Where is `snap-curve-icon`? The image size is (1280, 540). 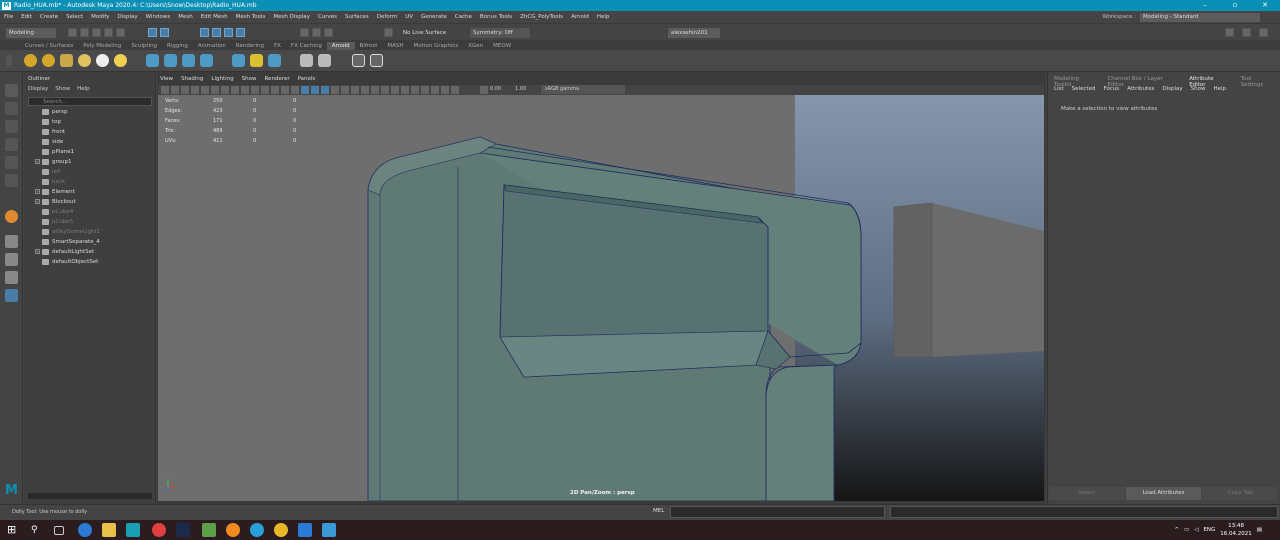
snap-curve-icon is located at coordinates (216, 32).